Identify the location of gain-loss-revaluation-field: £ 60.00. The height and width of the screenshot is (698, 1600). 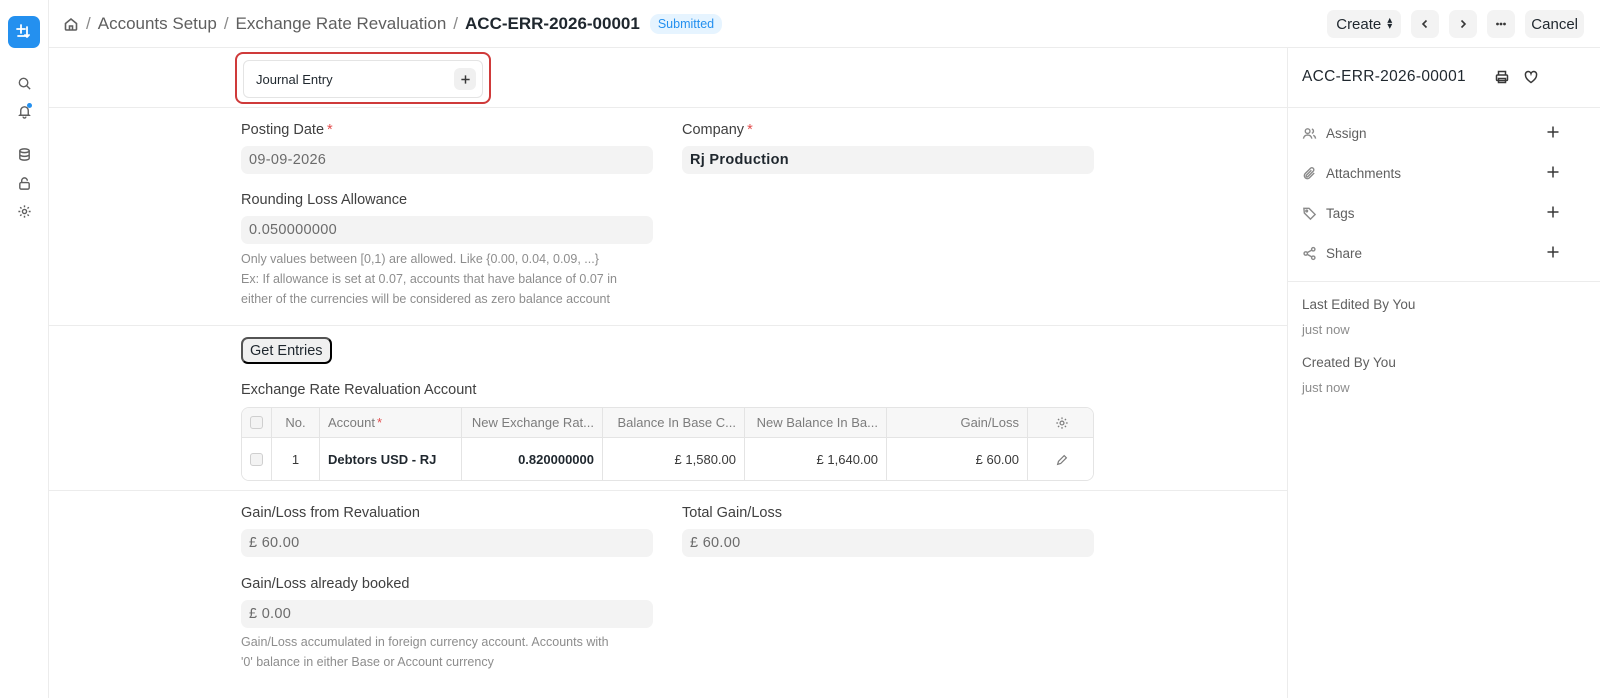
(447, 543).